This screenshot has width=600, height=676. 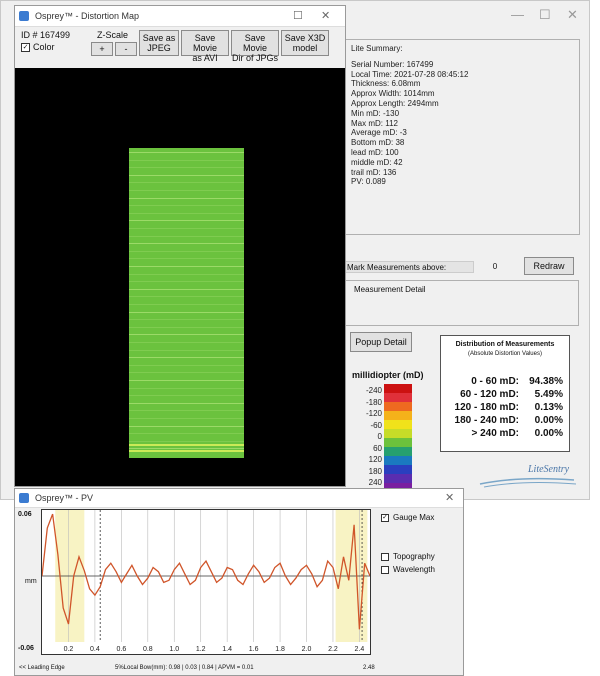 I want to click on color-checkbox: ✓ Color, so click(x=38, y=47).